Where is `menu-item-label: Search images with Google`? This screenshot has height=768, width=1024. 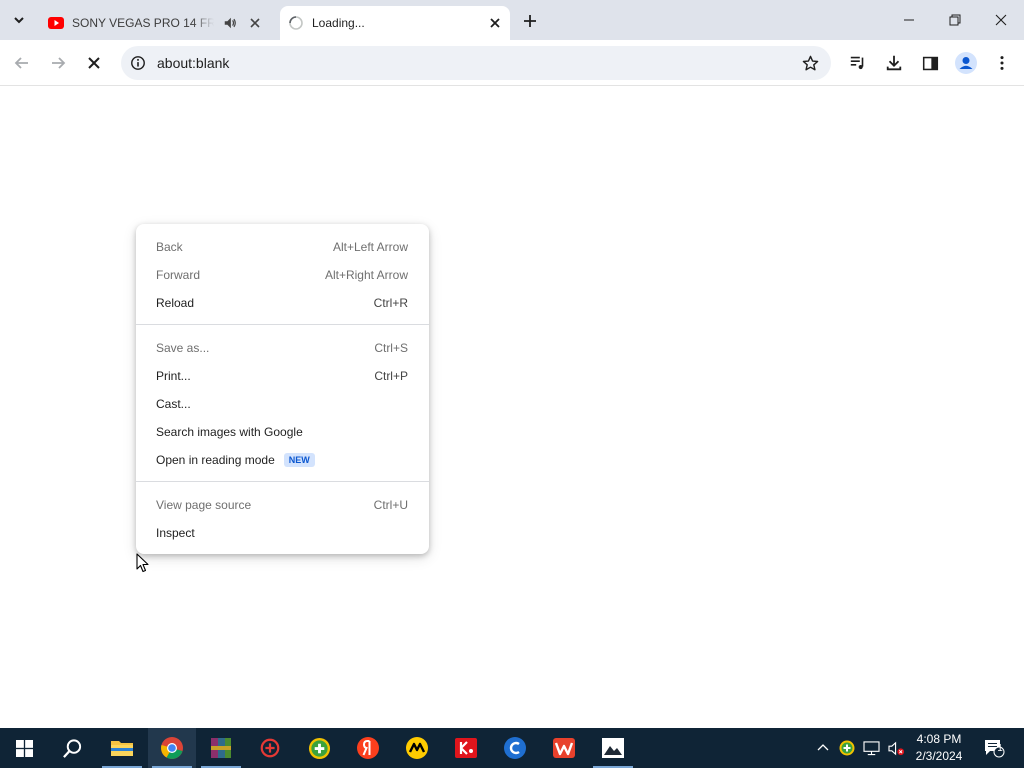 menu-item-label: Search images with Google is located at coordinates (229, 432).